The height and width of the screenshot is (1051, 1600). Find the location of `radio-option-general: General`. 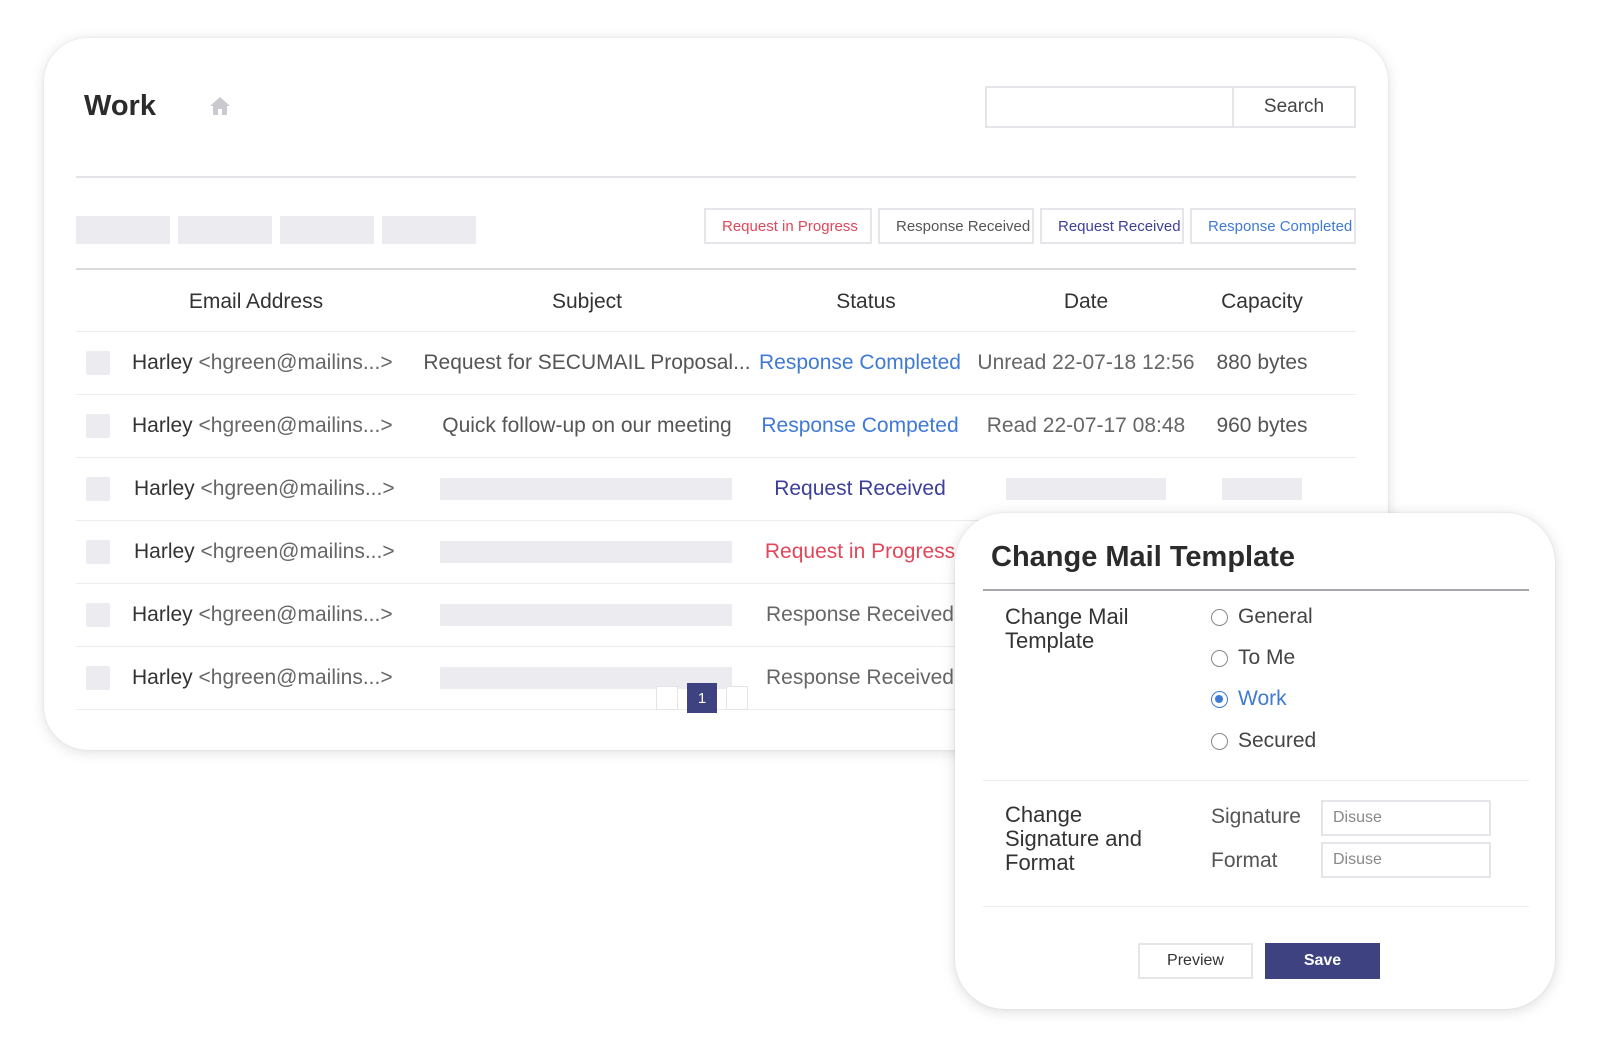

radio-option-general: General is located at coordinates (1262, 617).